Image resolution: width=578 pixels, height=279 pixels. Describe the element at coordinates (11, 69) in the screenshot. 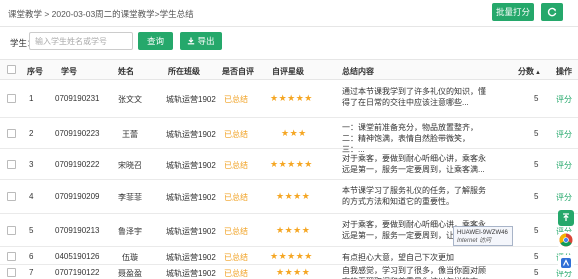

I see `select-all-checkbox` at that location.